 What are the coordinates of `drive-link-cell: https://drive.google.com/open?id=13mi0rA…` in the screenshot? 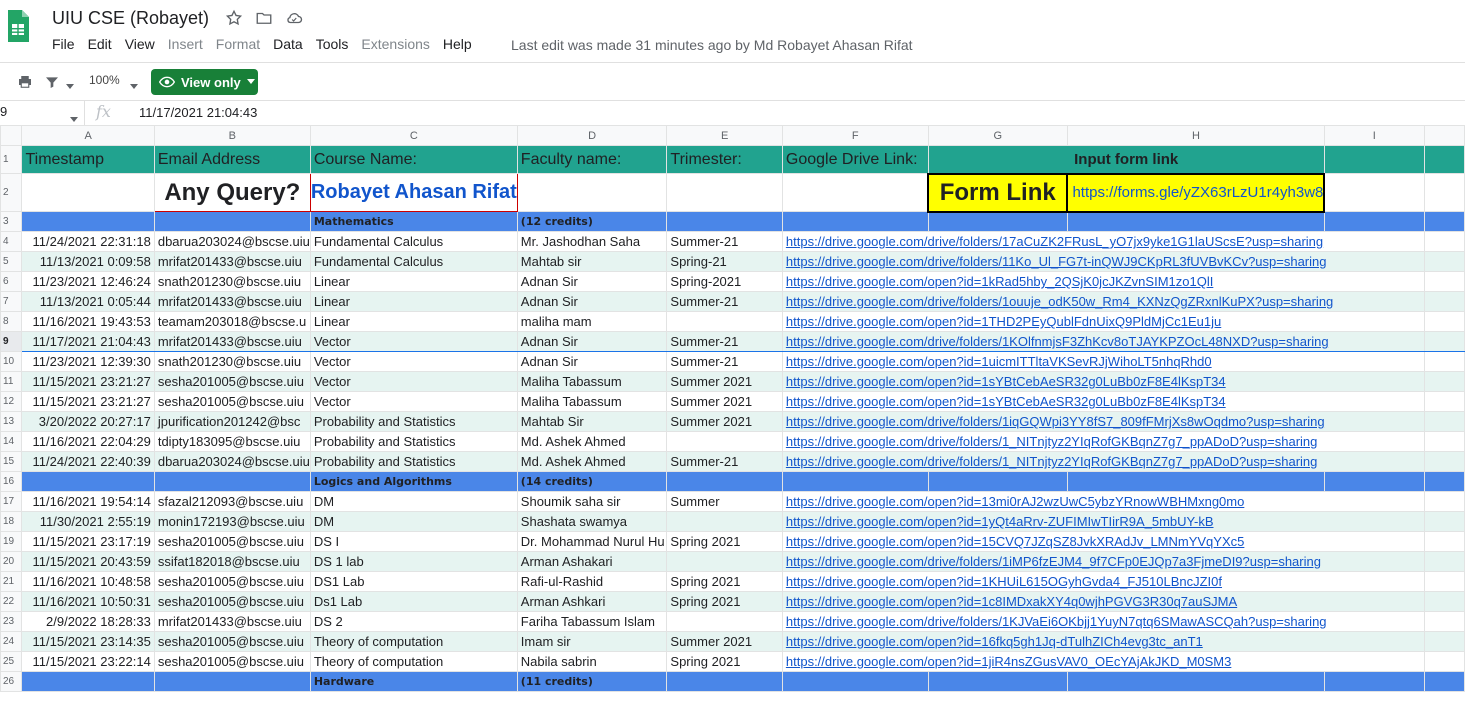 It's located at (1103, 501).